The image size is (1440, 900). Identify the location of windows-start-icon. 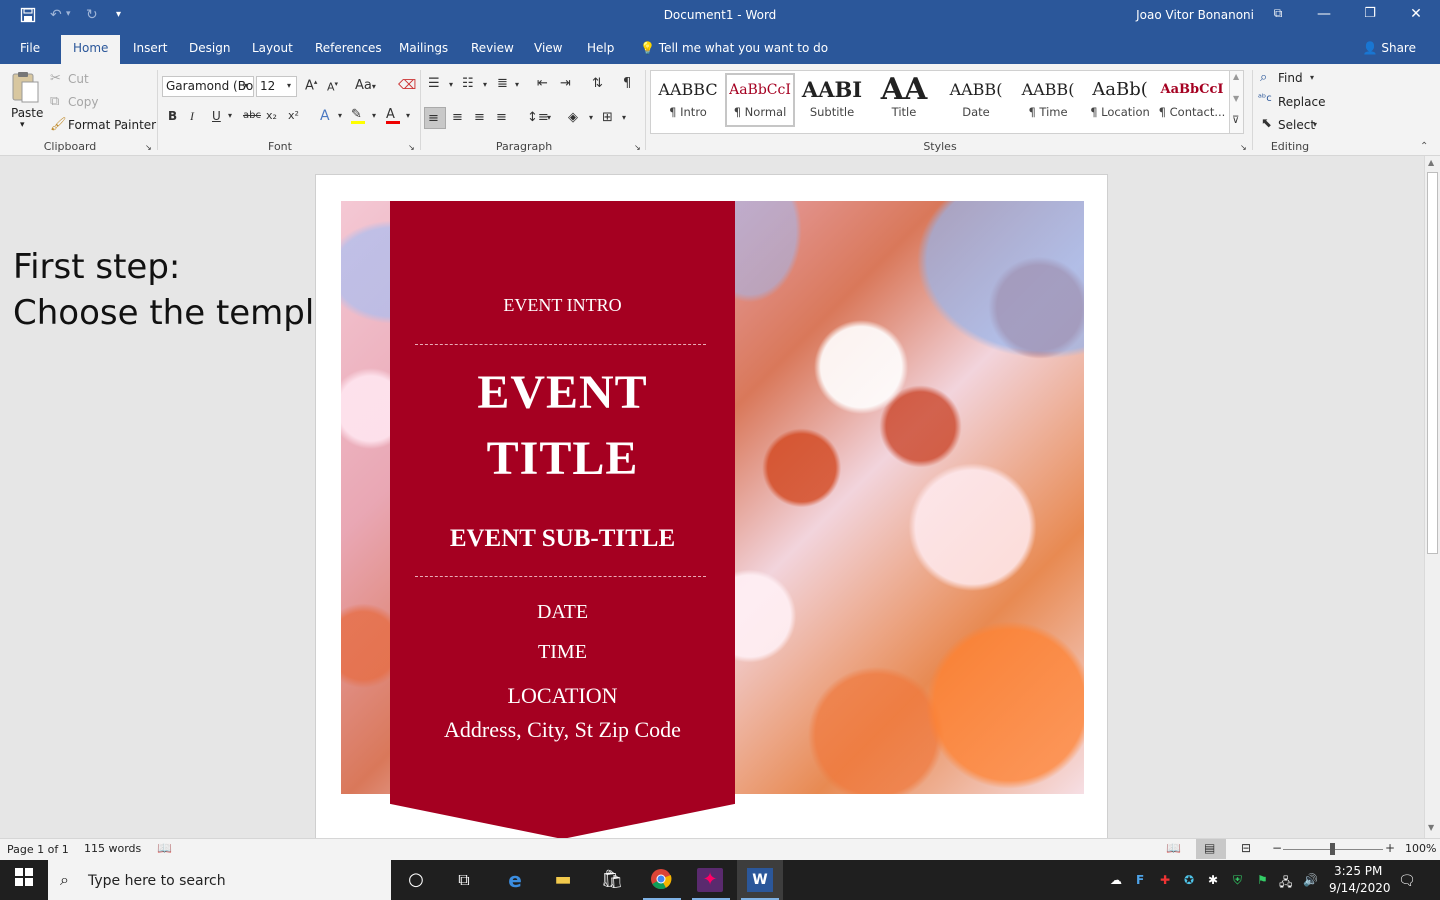
(24, 880).